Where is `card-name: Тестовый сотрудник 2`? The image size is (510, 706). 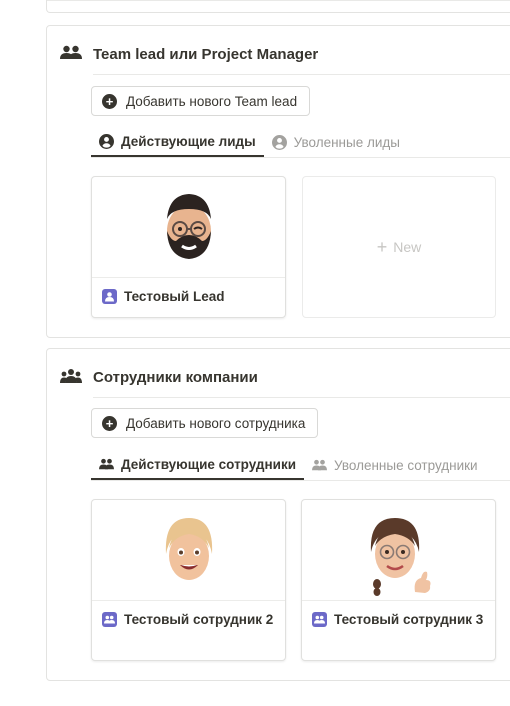
card-name: Тестовый сотрудник 2 is located at coordinates (189, 620).